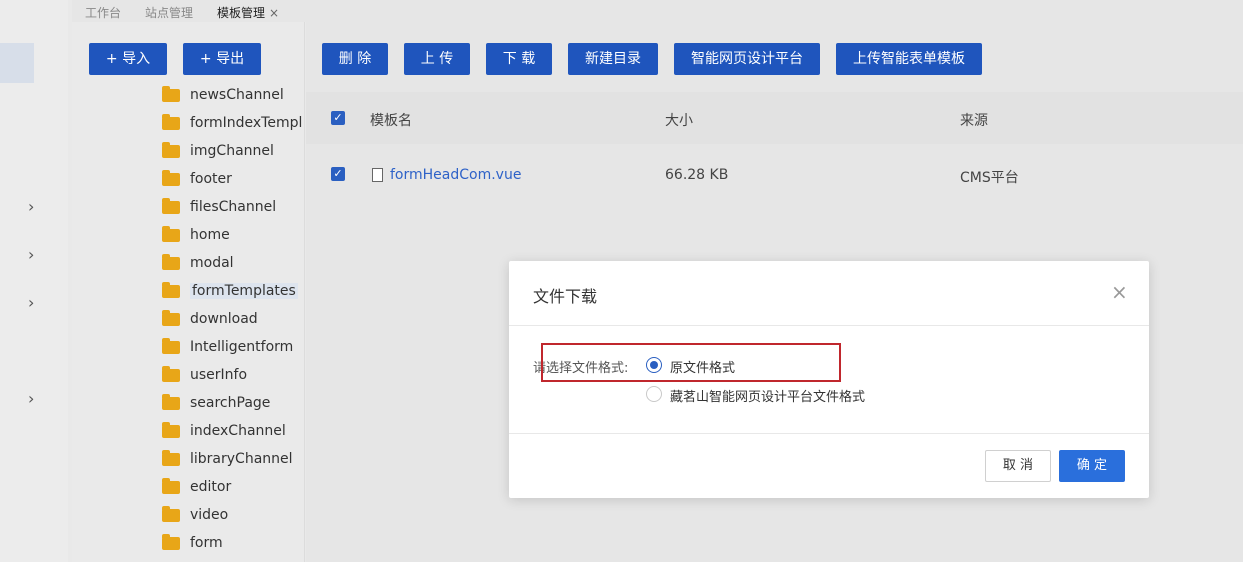  Describe the element at coordinates (34, 281) in the screenshot. I see `left-nav: › › › ›` at that location.